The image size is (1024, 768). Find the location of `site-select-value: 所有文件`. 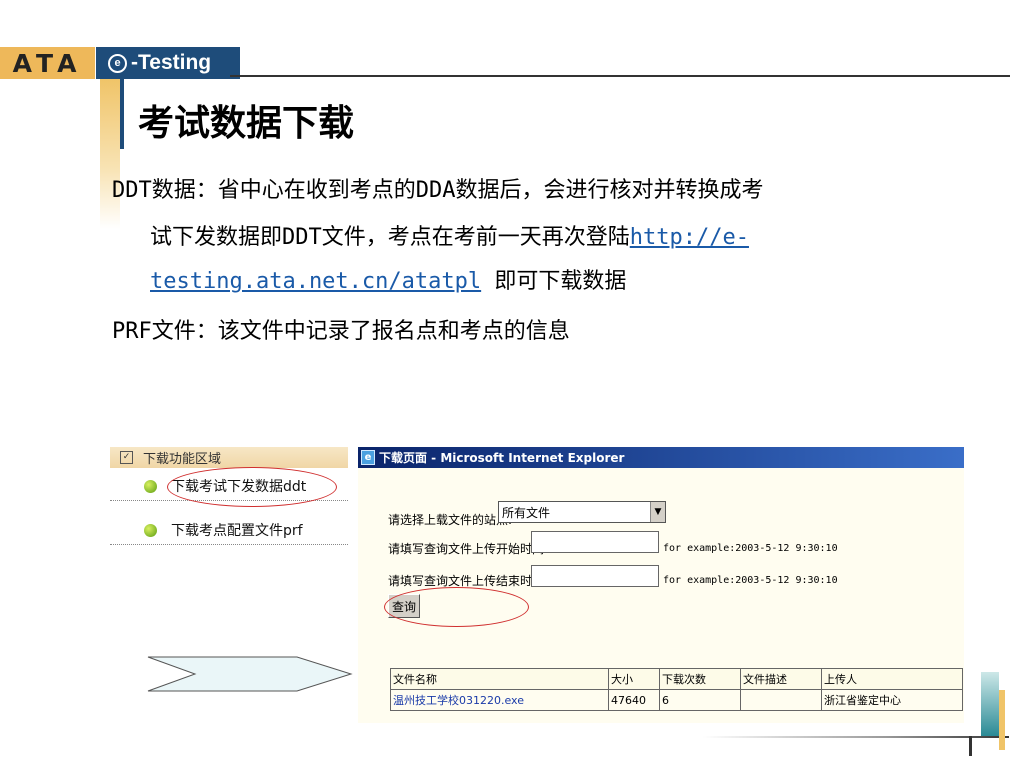

site-select-value: 所有文件 is located at coordinates (526, 513).